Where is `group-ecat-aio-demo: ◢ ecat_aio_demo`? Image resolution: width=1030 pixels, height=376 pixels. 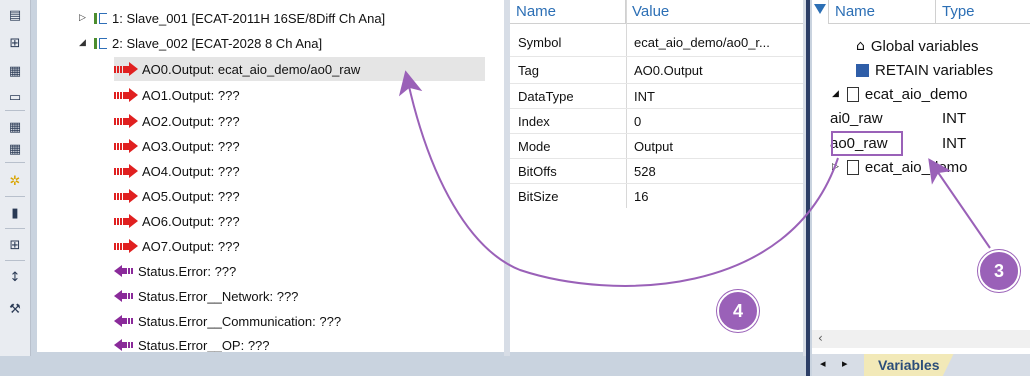 group-ecat-aio-demo: ◢ ecat_aio_demo is located at coordinates (900, 94).